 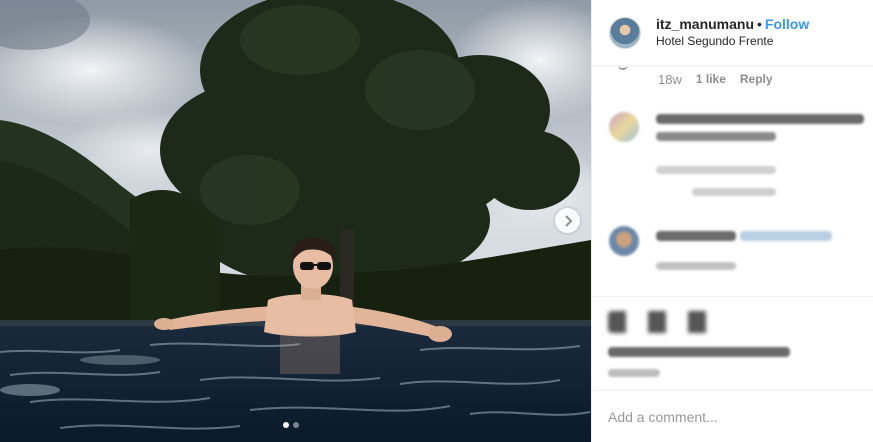 I want to click on carousel-indicator, so click(x=291, y=425).